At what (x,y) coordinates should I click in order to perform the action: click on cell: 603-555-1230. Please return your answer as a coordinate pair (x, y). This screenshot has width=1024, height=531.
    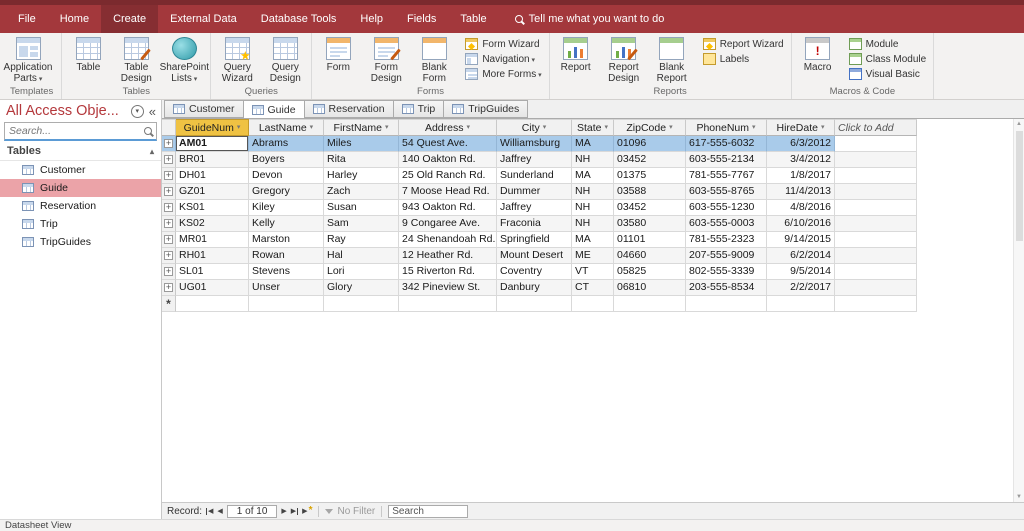
    Looking at the image, I should click on (726, 208).